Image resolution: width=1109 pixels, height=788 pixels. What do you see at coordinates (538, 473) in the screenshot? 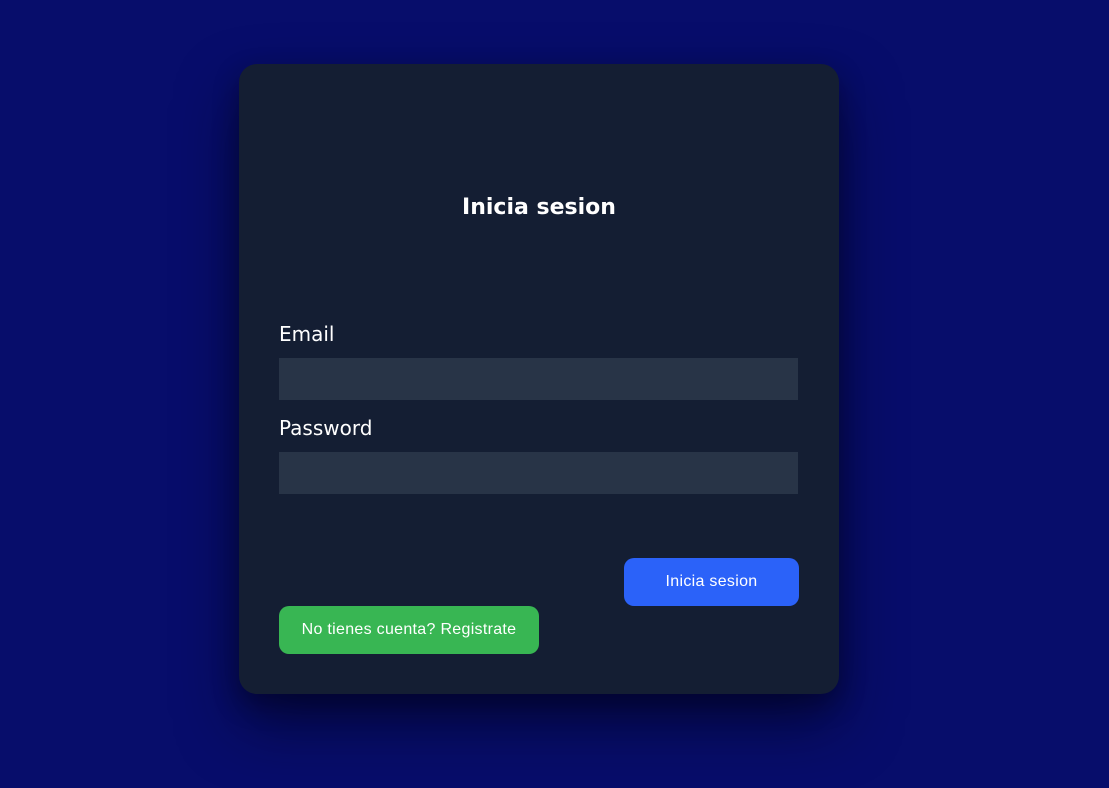
I see `password-field` at bounding box center [538, 473].